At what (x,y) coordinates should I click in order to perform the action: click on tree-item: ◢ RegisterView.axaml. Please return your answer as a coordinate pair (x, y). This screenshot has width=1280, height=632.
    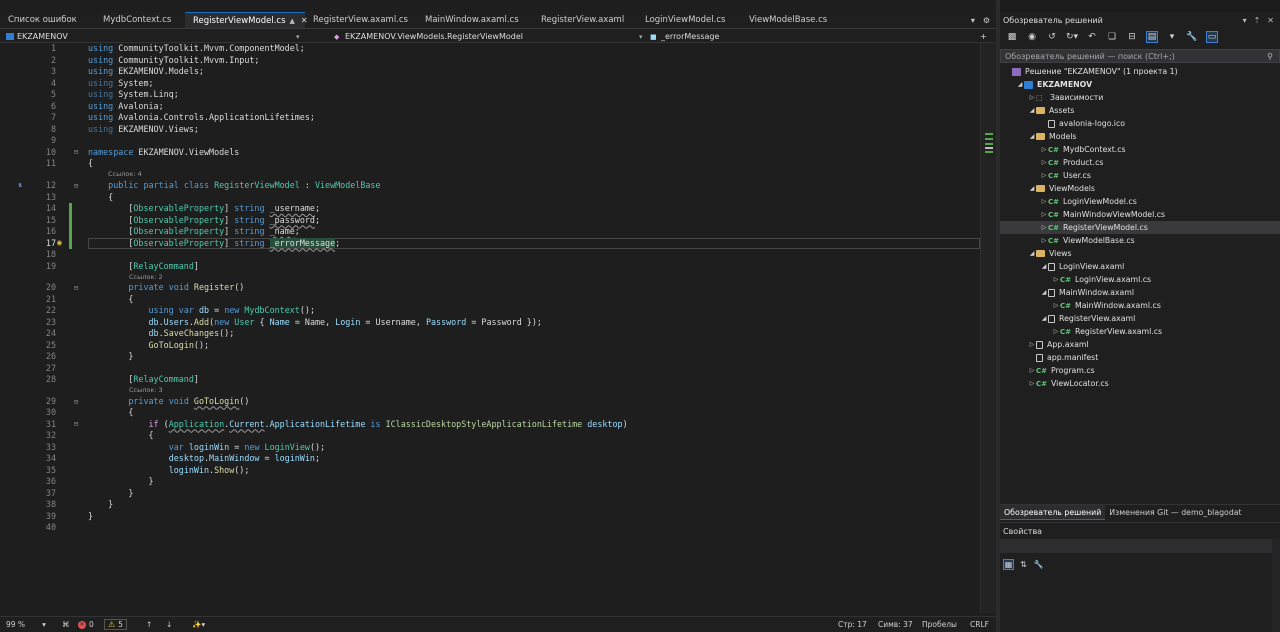
    Looking at the image, I should click on (1140, 318).